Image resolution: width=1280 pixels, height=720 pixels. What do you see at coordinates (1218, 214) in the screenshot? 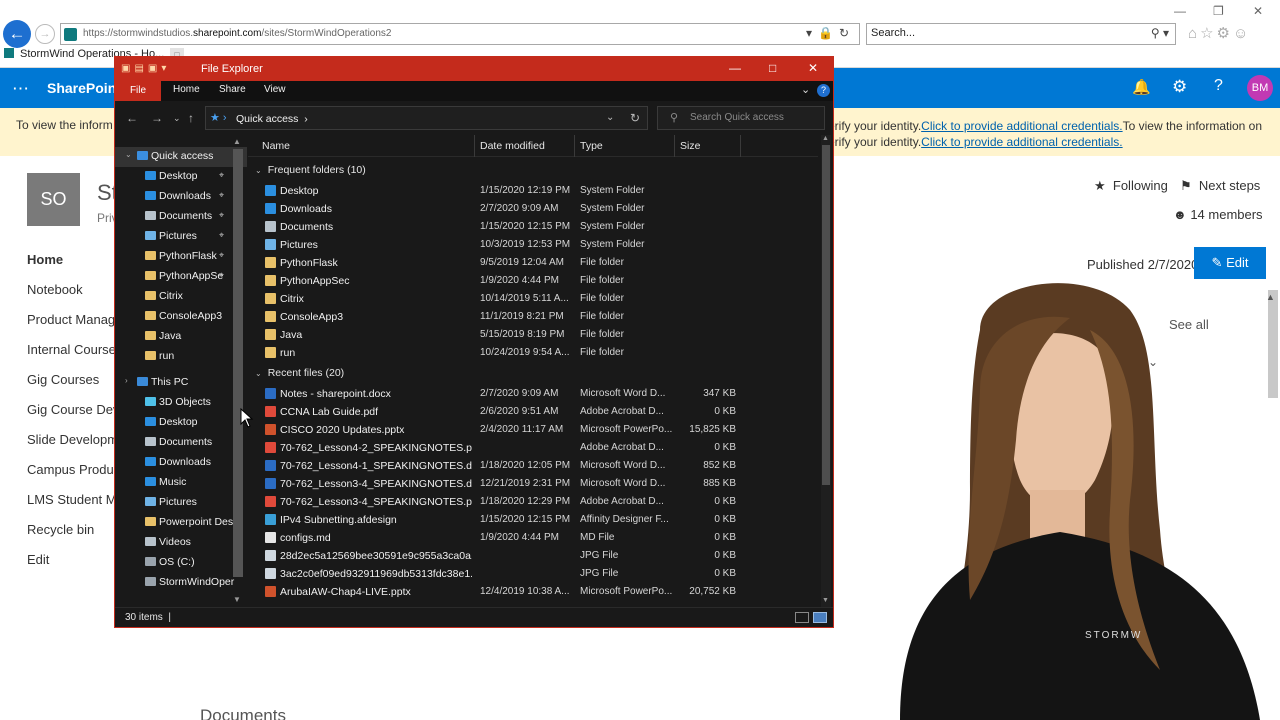
I see `members-button: ☻ 14 members` at bounding box center [1218, 214].